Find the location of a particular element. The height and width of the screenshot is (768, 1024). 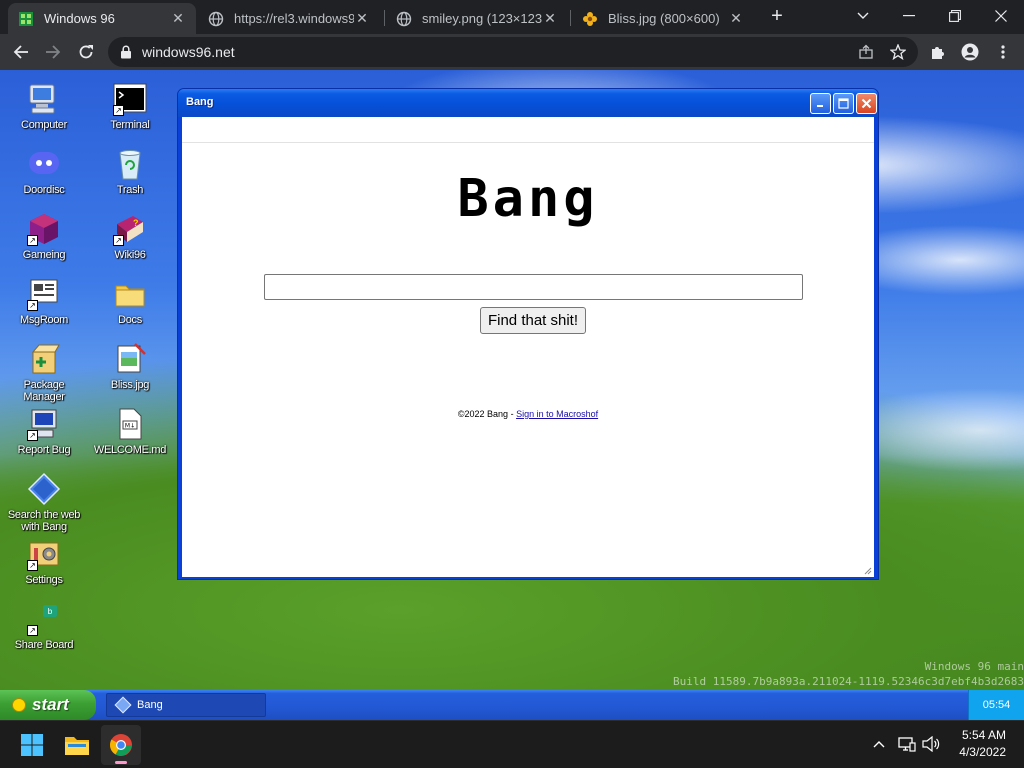

w96-taskbar: start Bang 05:54 is located at coordinates (512, 705).